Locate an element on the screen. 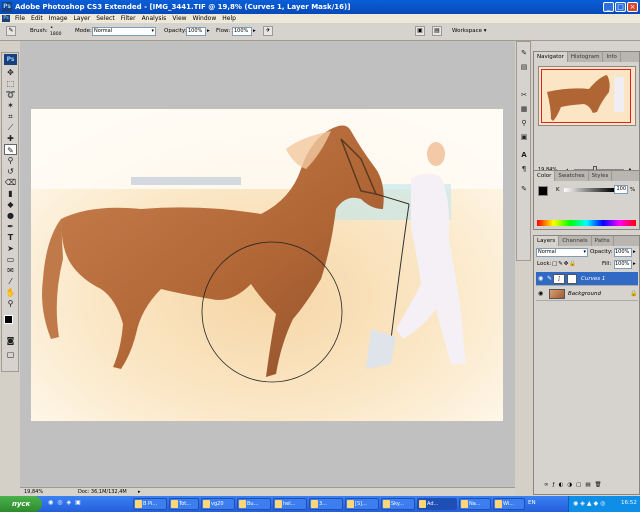 The width and height of the screenshot is (640, 512). tab-navigator: Navigator is located at coordinates (551, 57).